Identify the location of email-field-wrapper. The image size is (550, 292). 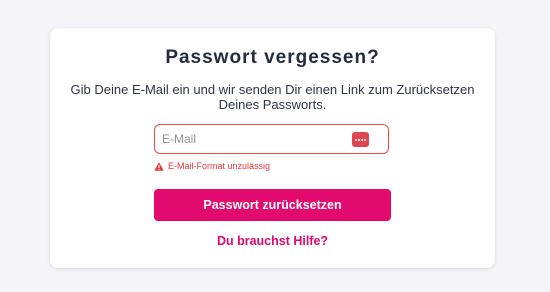
(271, 139).